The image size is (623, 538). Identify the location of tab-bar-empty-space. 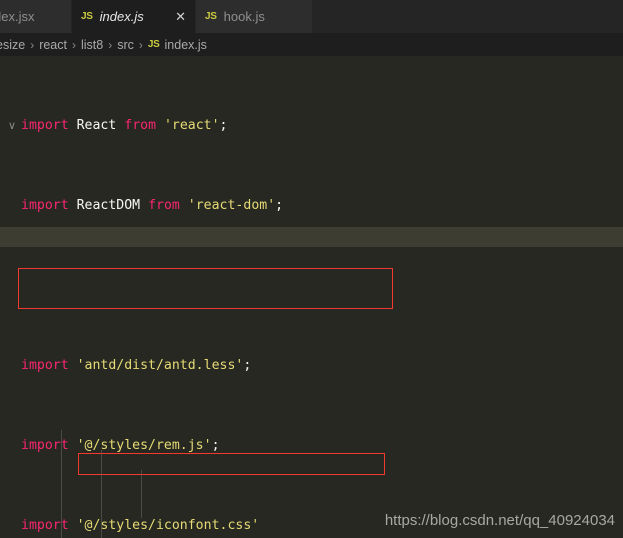
(468, 16).